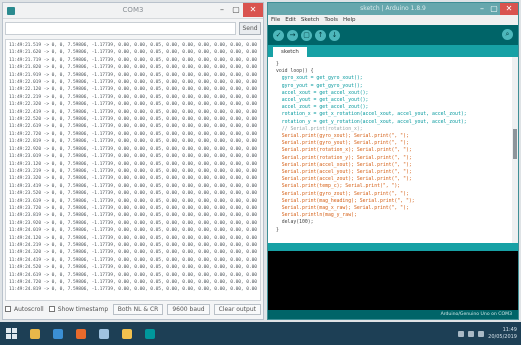  Describe the element at coordinates (319, 79) in the screenshot. I see `code-line: gyro_xout = get_gyro_xout();` at that location.